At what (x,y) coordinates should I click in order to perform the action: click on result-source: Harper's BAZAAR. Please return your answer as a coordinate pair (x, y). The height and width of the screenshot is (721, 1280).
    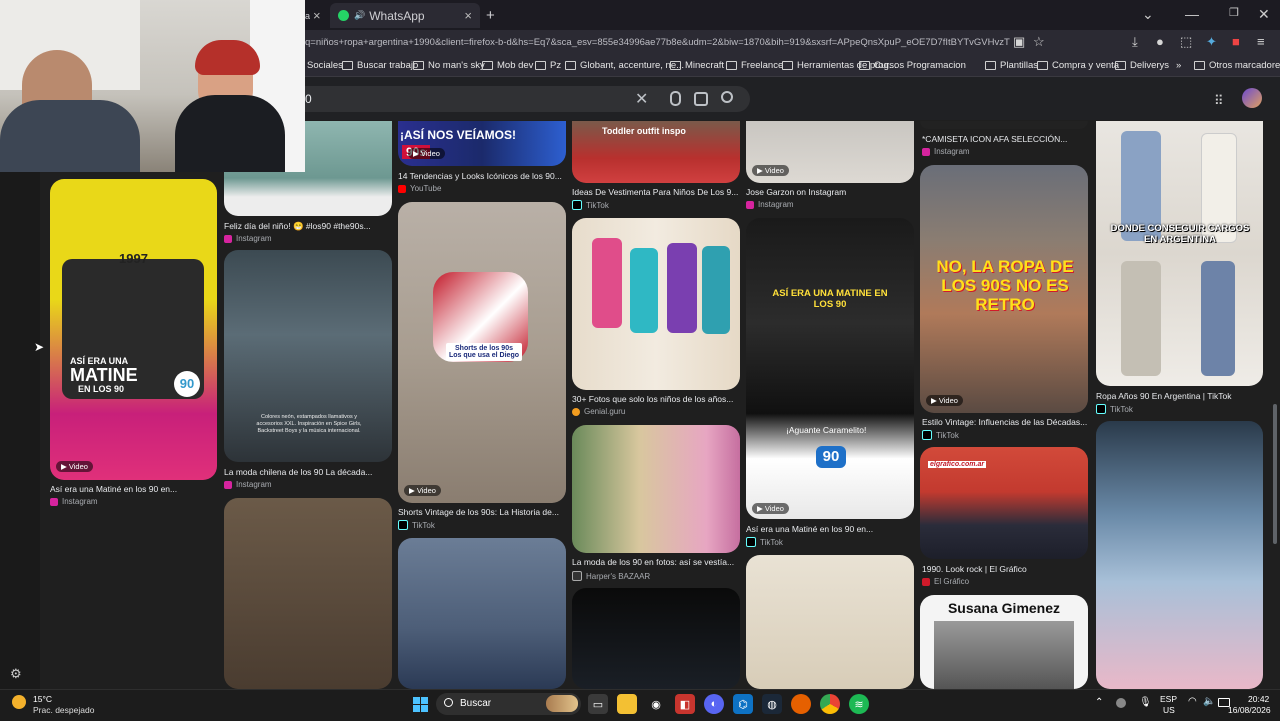
    Looking at the image, I should click on (611, 576).